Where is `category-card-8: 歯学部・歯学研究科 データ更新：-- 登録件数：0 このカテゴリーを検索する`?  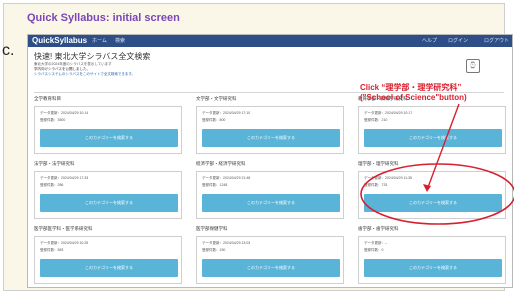 category-card-8: 歯学部・歯学研究科 データ更新：-- 登録件数：0 このカテゴリーを検索する is located at coordinates (433, 255).